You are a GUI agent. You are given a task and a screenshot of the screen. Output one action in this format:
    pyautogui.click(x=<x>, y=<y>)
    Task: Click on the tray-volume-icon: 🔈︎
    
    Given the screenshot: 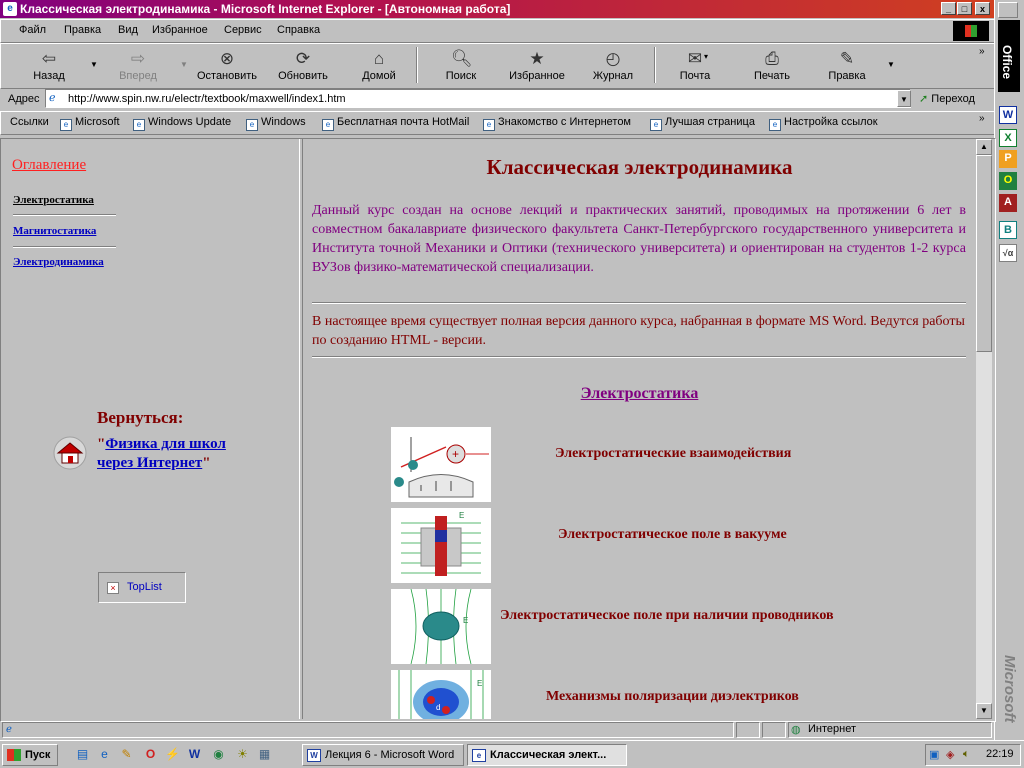 What is the action you would take?
    pyautogui.click(x=966, y=754)
    